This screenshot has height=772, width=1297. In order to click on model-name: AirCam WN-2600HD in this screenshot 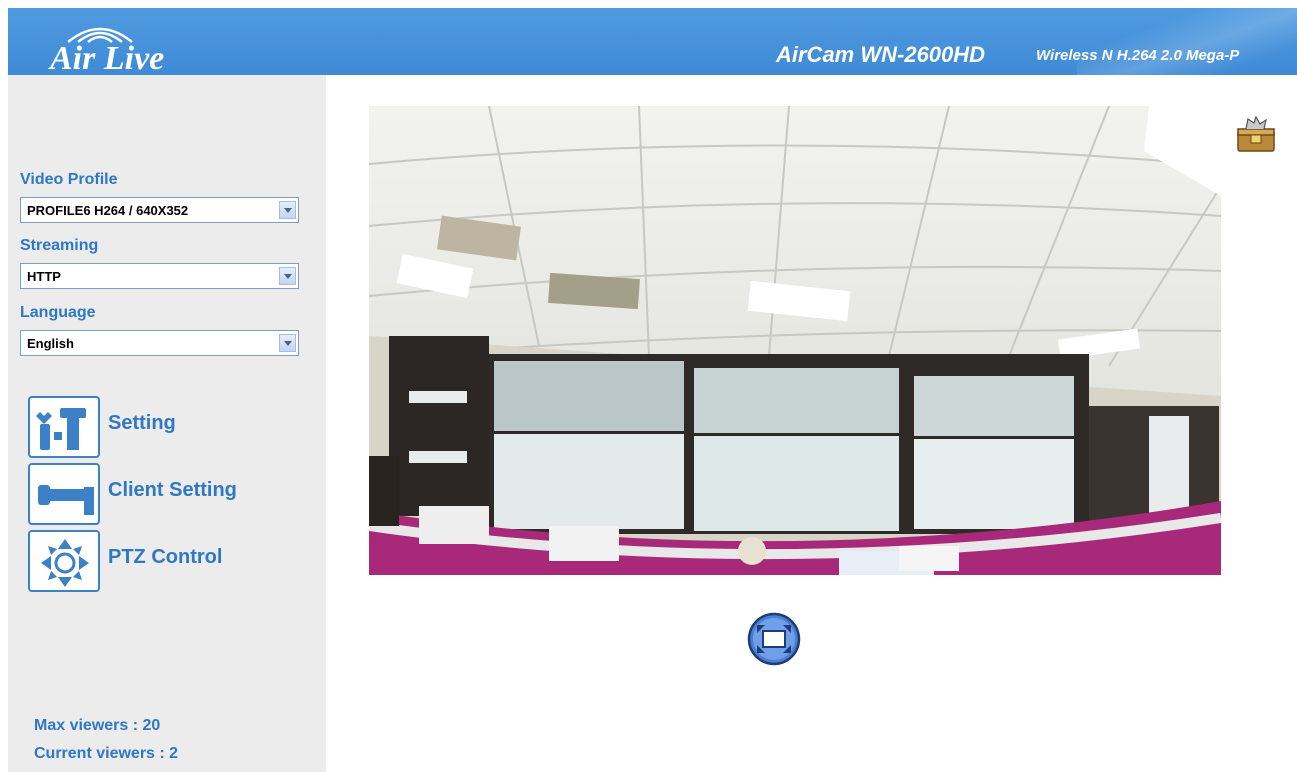, I will do `click(881, 54)`.